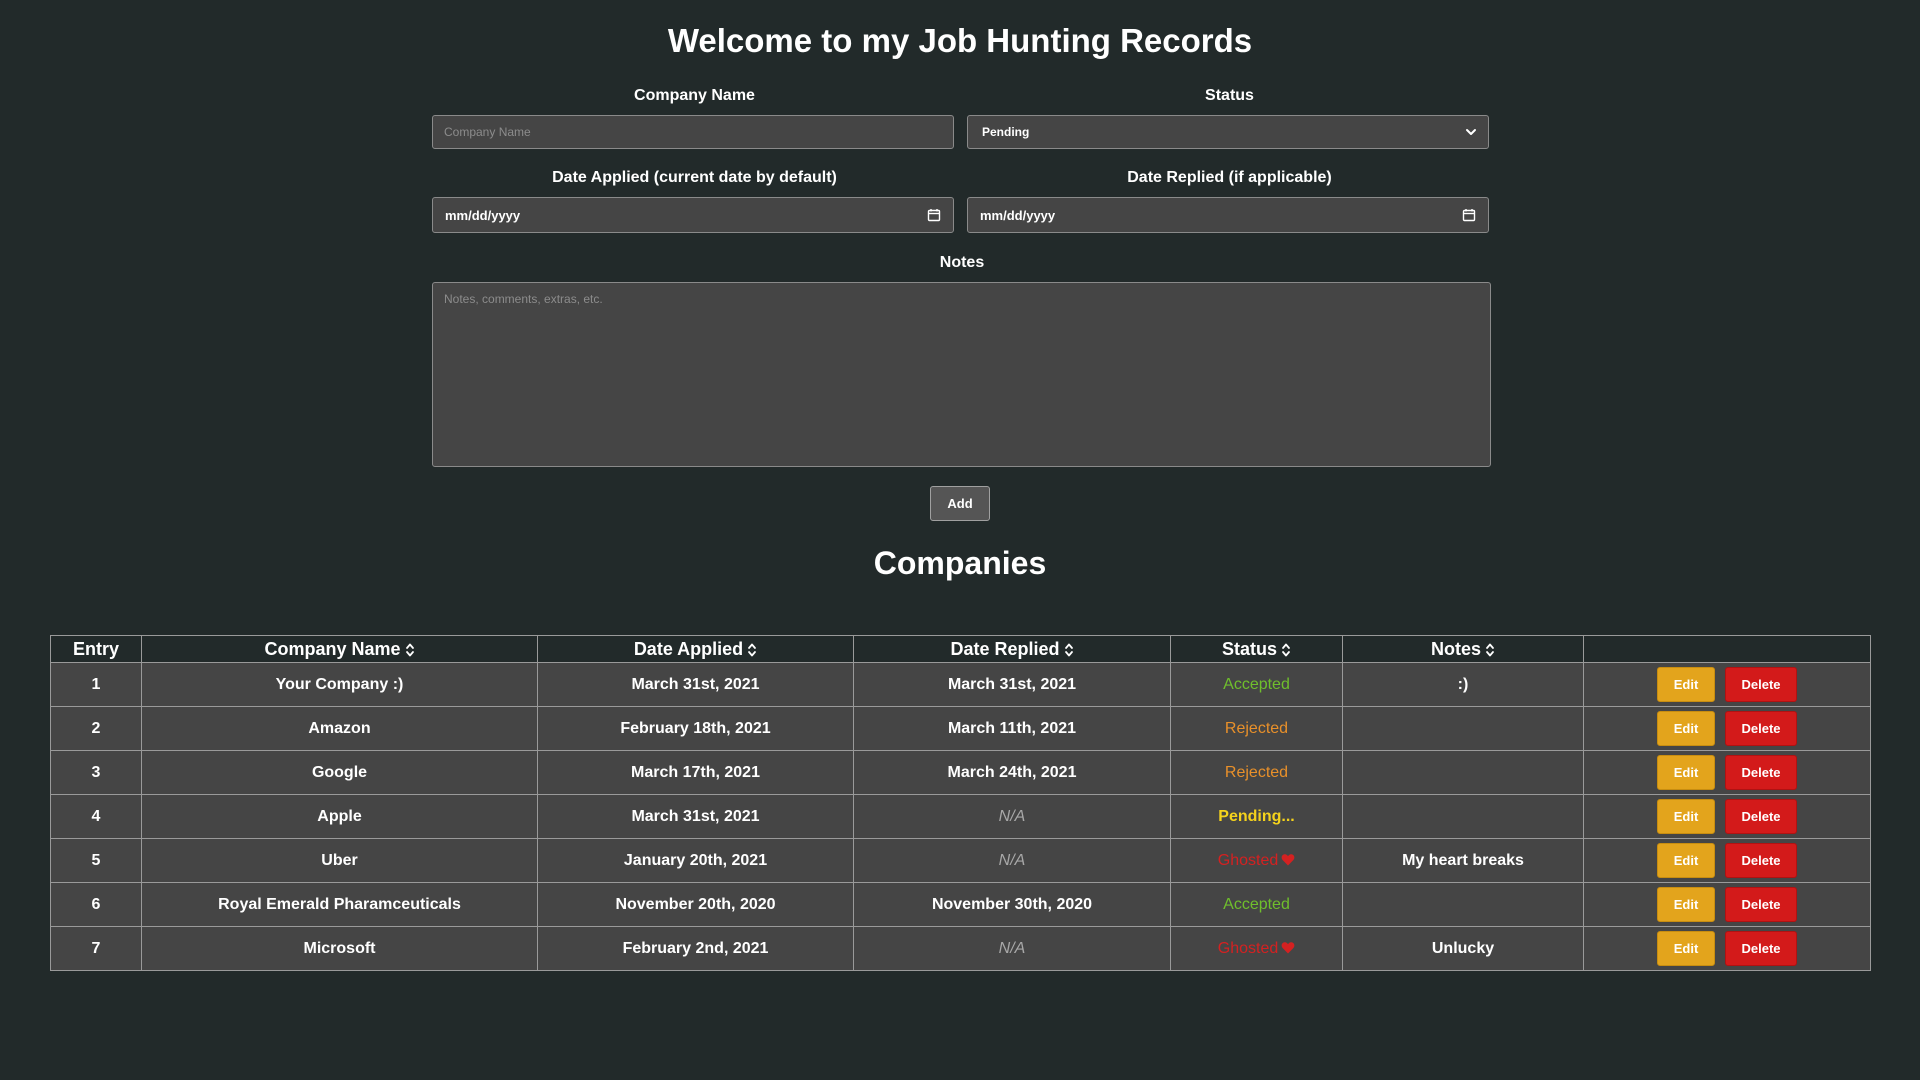 The width and height of the screenshot is (1920, 1080). I want to click on column-header-notes-label: Notes, so click(1455, 648).